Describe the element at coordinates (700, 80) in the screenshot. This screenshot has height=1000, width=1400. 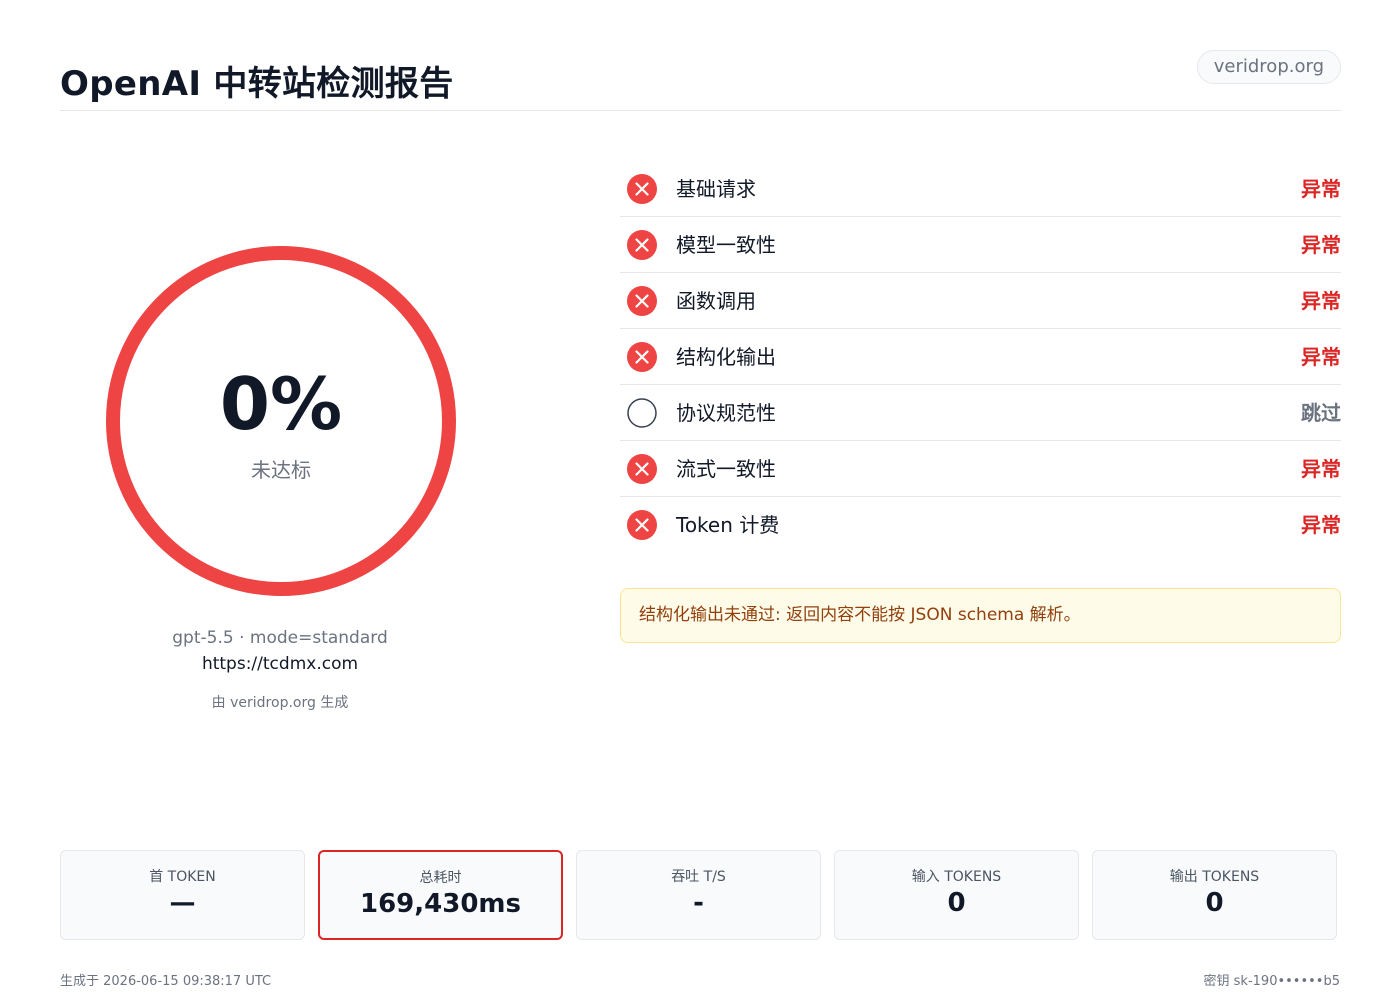
I see `report-header: OpenAI 中转站检测报告 veridrop.org` at that location.